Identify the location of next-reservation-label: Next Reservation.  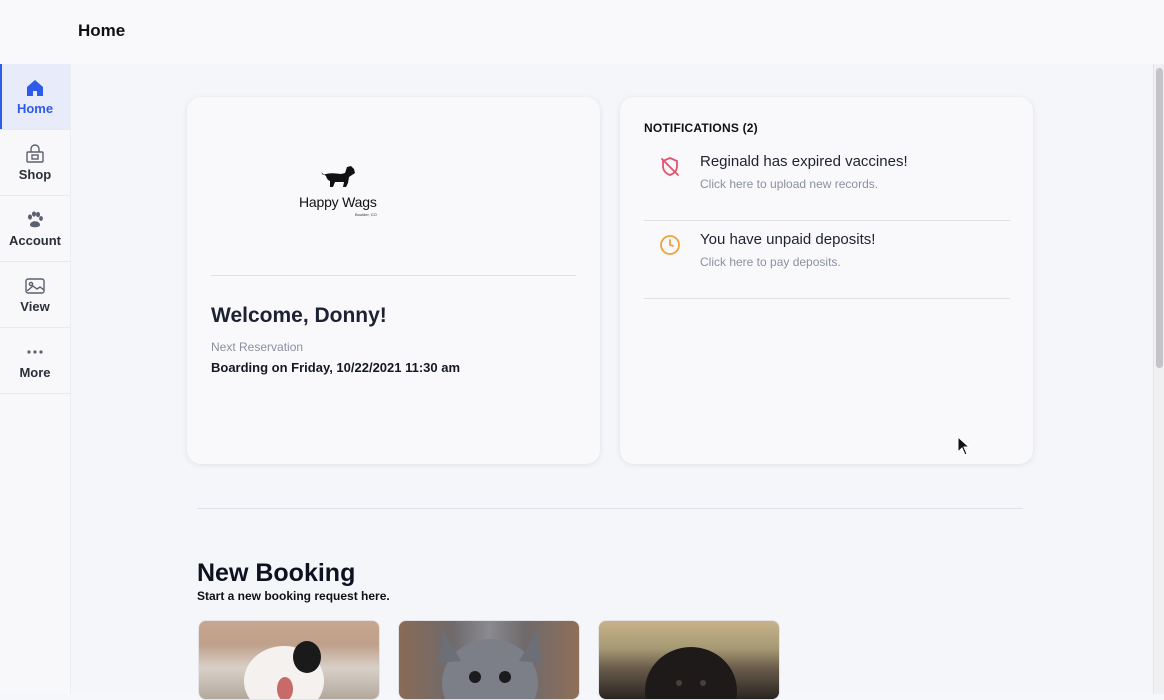
(257, 347).